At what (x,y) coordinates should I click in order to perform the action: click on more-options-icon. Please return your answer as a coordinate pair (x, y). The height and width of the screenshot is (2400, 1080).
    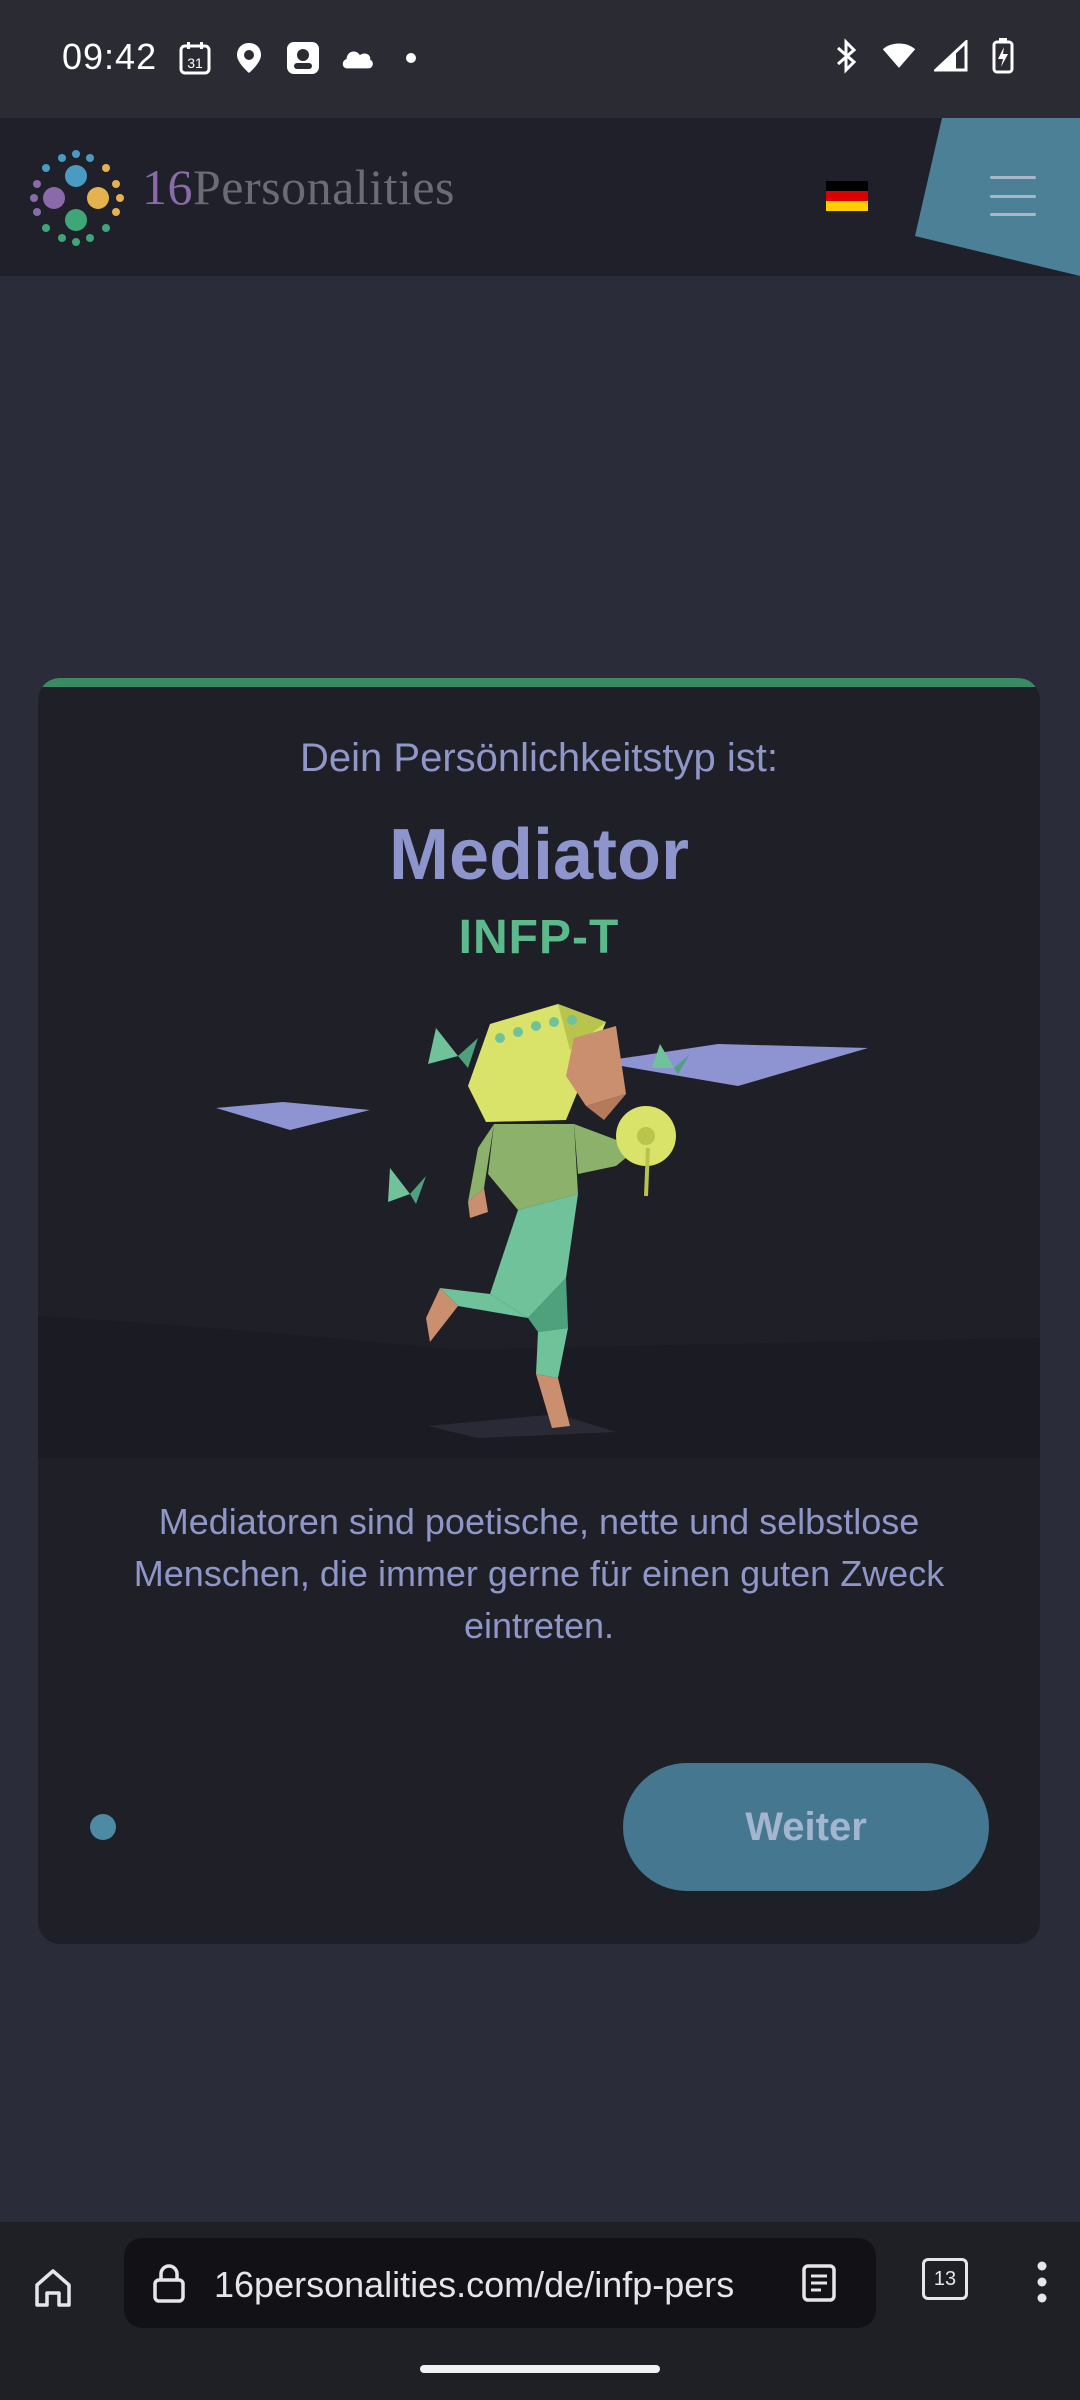
    Looking at the image, I should click on (1042, 2282).